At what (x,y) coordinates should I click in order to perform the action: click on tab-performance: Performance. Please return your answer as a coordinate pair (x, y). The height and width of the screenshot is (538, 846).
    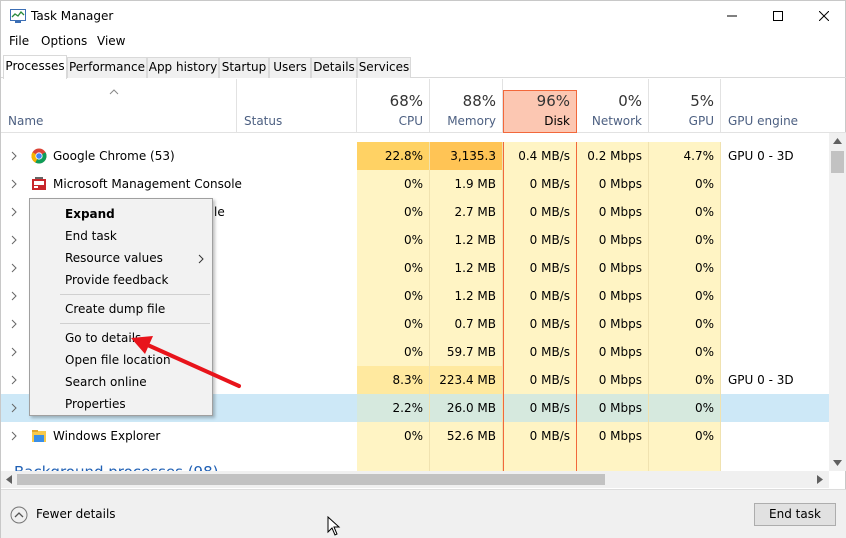
    Looking at the image, I should click on (107, 67).